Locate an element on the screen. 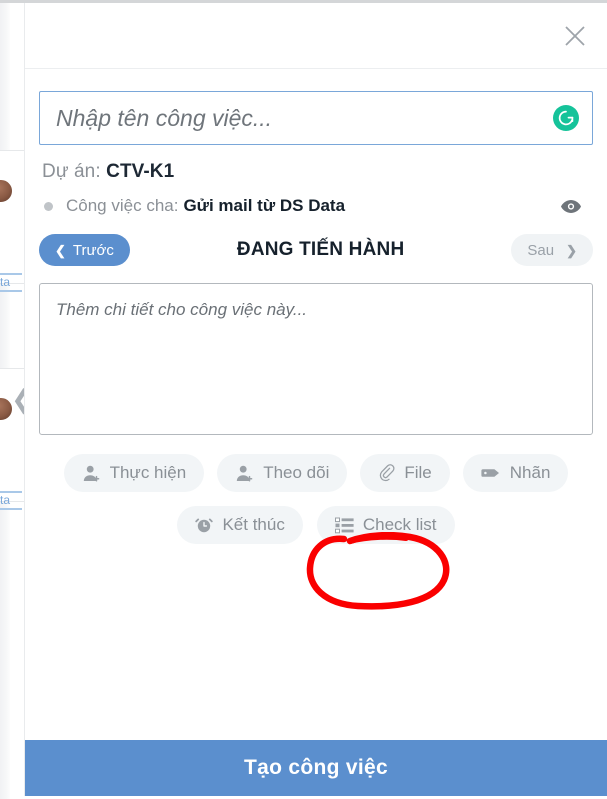 The height and width of the screenshot is (799, 607). grammarly-icon is located at coordinates (566, 118).